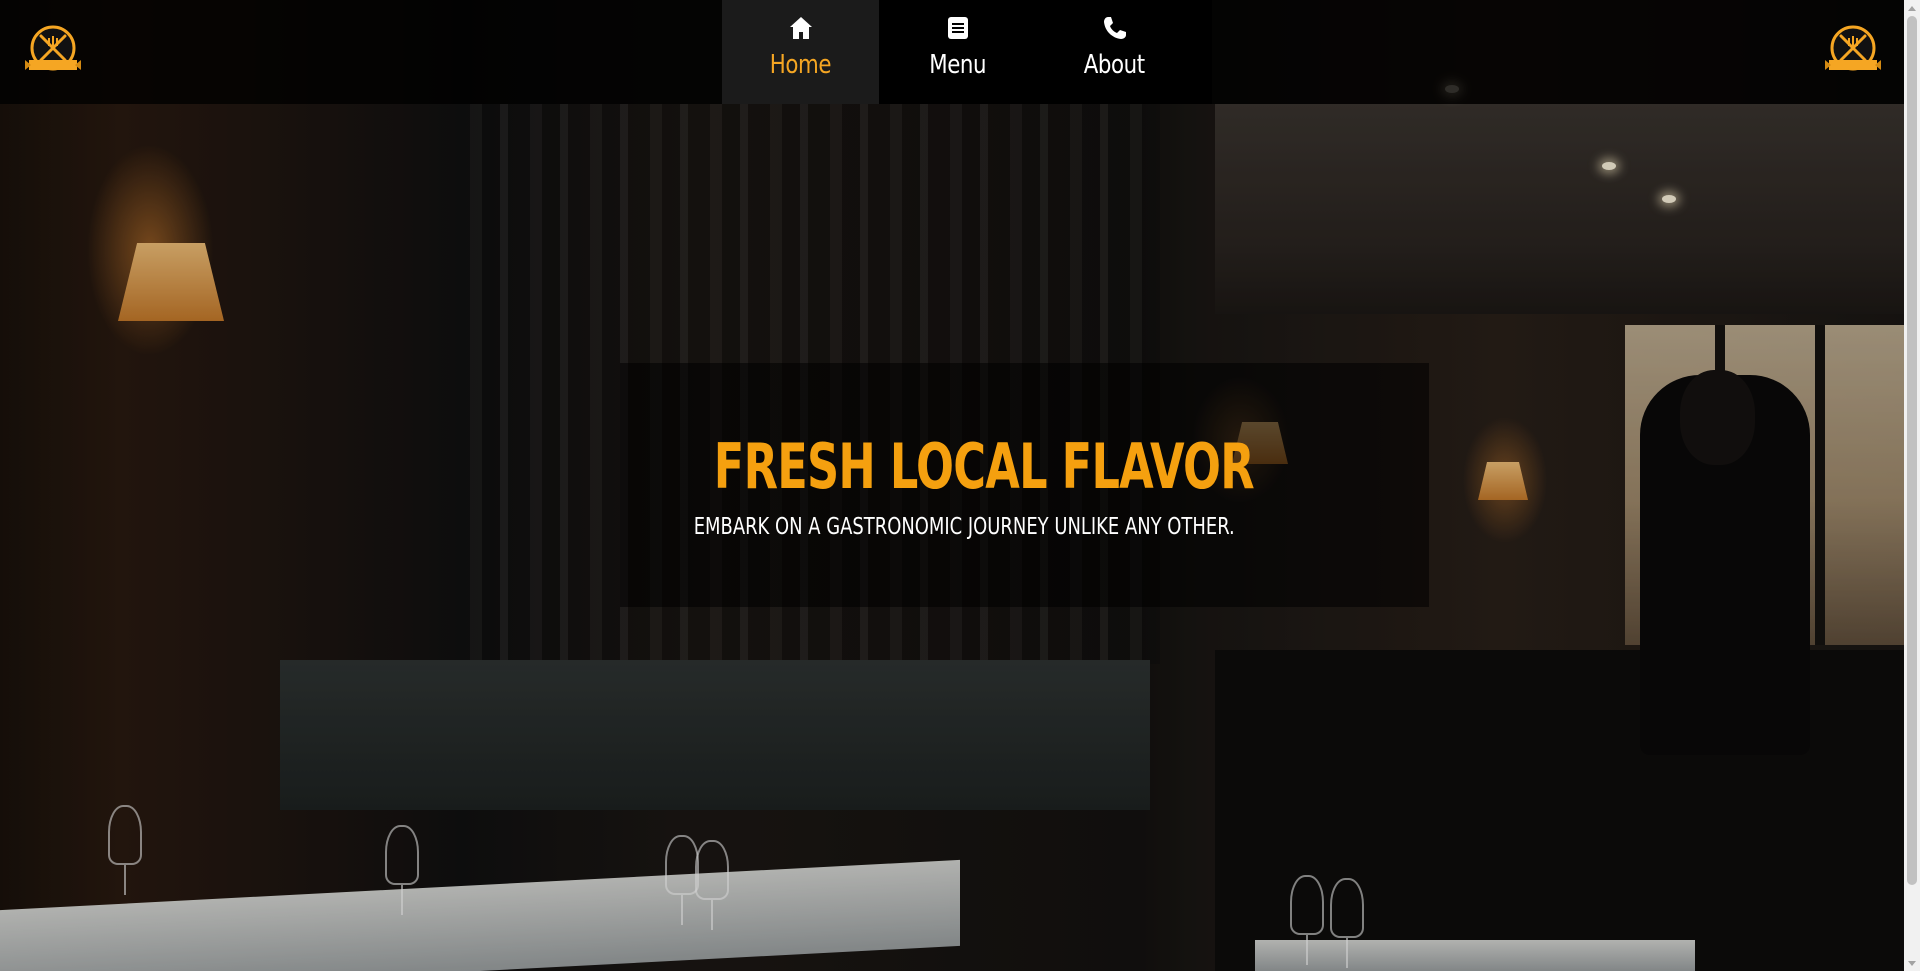 Image resolution: width=1920 pixels, height=971 pixels. I want to click on phone-icon, so click(1114, 28).